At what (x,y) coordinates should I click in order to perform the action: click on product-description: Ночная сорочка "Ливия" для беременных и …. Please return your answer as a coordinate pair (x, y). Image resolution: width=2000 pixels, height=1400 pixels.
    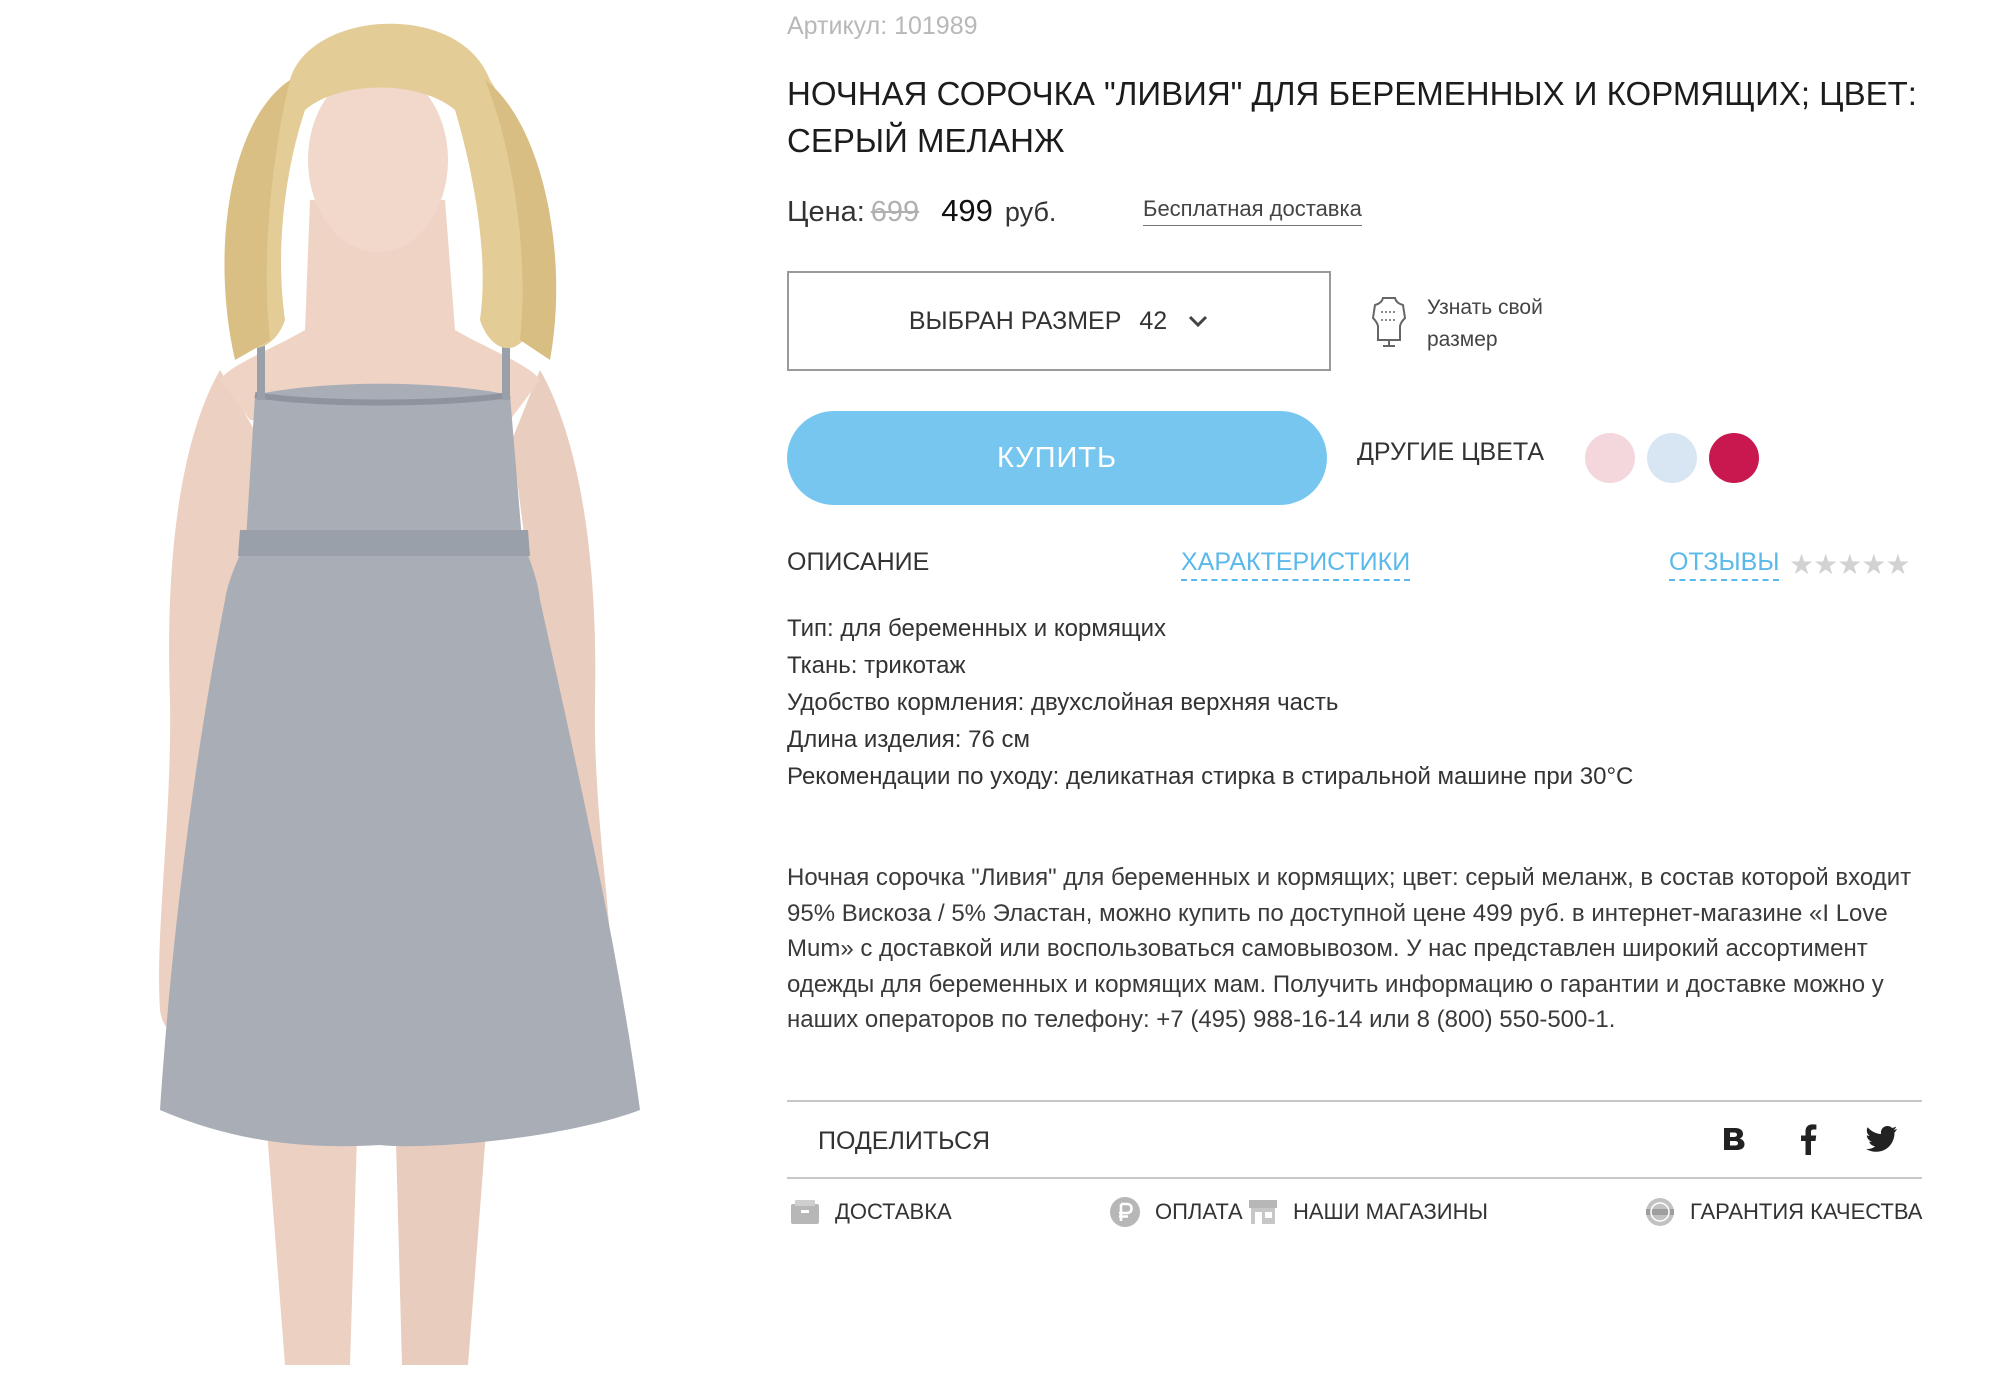
    Looking at the image, I should click on (1349, 948).